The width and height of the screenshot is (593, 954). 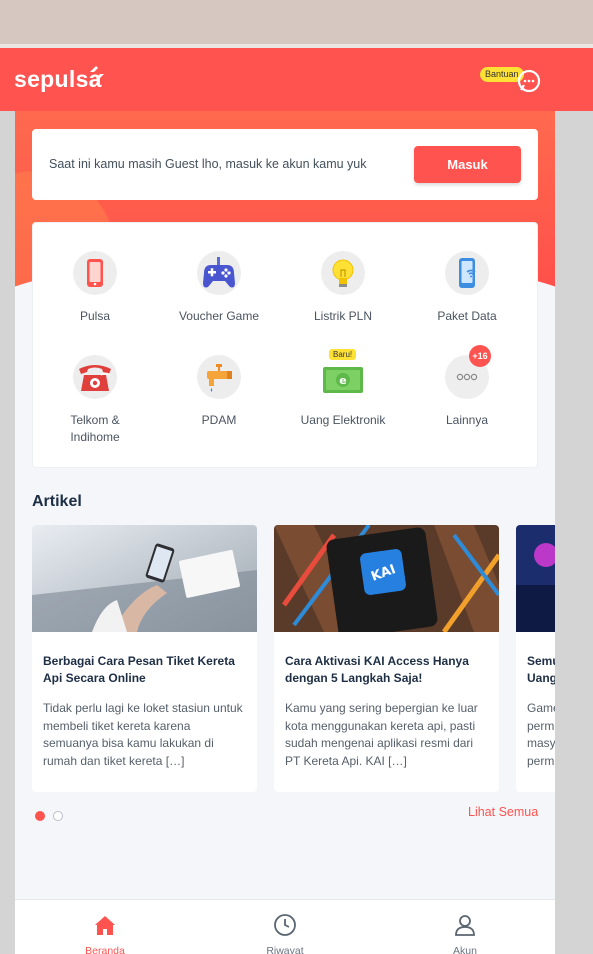 I want to click on svg-text: e, so click(x=342, y=380).